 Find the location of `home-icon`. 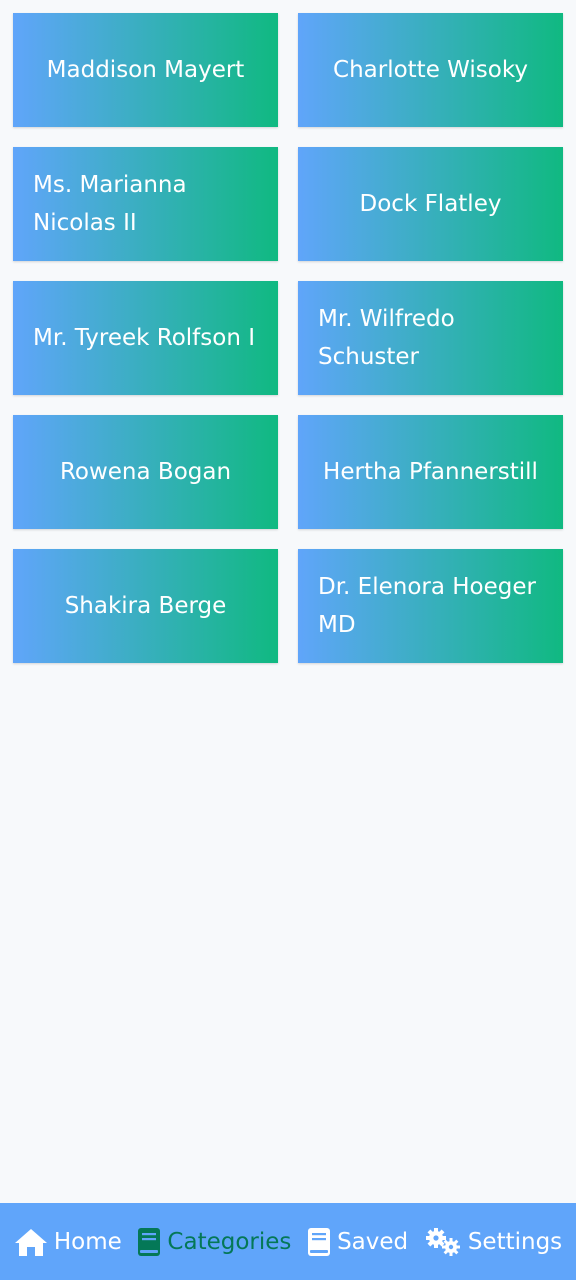

home-icon is located at coordinates (31, 1242).